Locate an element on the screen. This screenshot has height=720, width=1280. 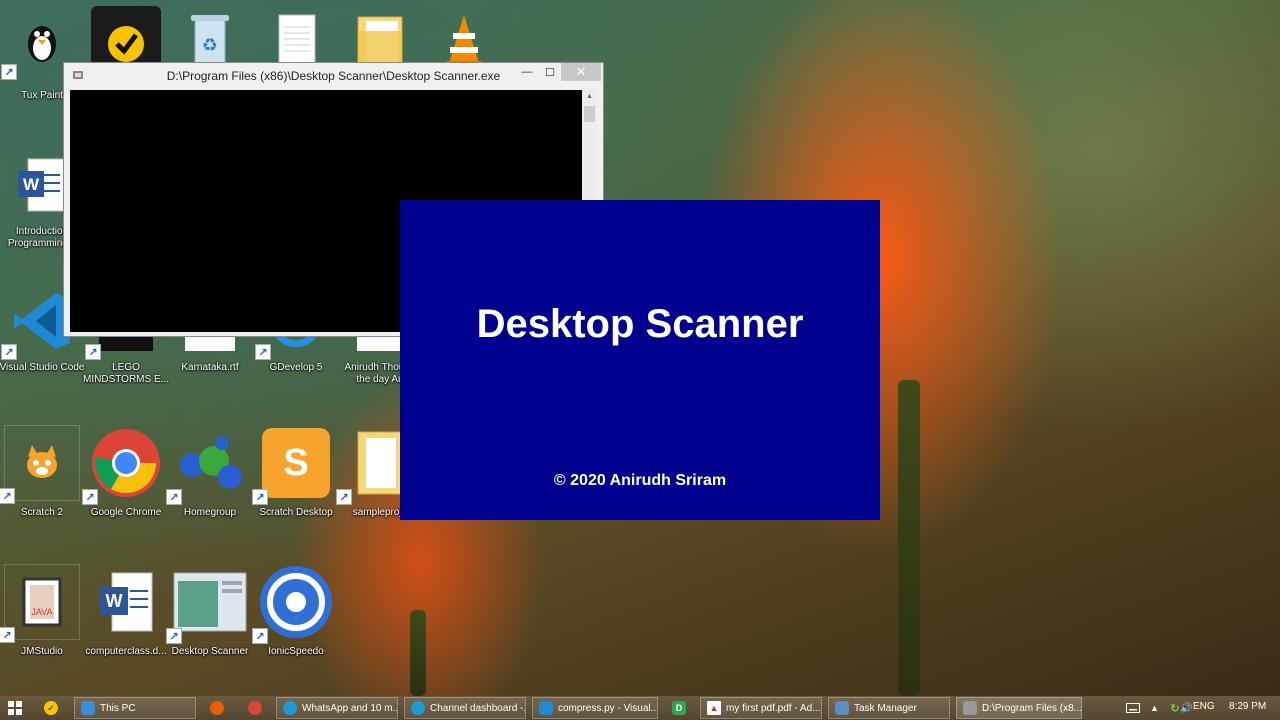
word-document-icon: W is located at coordinates (126, 602).